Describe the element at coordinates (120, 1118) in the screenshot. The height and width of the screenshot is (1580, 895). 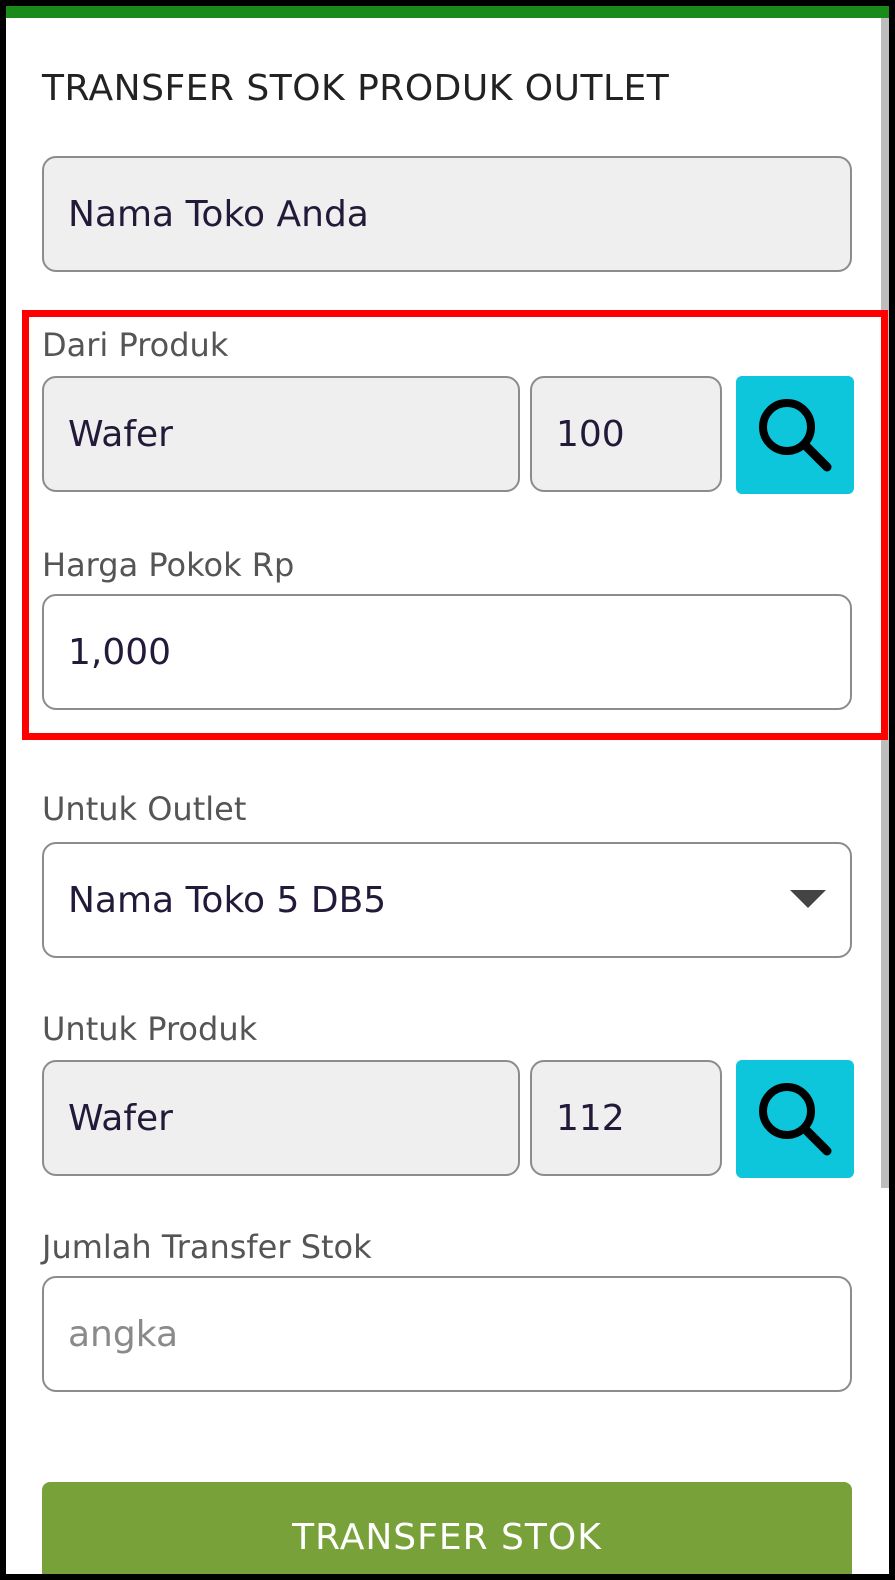
I see `to-product-name-value: Wafer` at that location.